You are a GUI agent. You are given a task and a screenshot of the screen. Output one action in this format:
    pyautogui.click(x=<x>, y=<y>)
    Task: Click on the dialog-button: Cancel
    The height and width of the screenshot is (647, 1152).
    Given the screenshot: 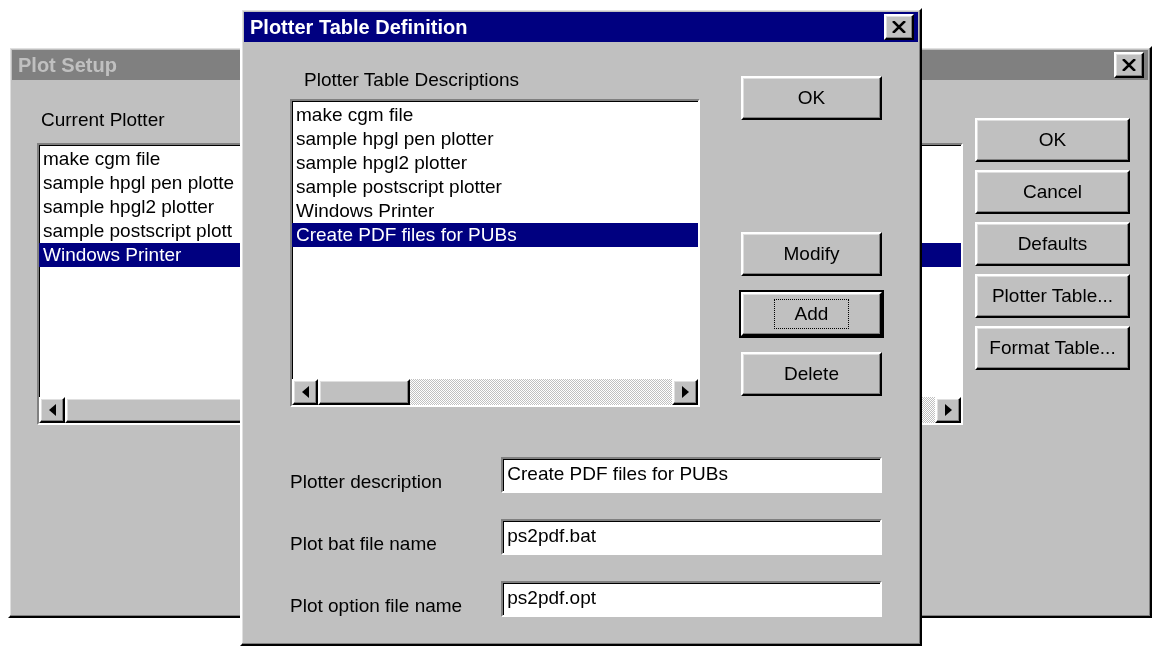 What is the action you would take?
    pyautogui.click(x=1052, y=192)
    